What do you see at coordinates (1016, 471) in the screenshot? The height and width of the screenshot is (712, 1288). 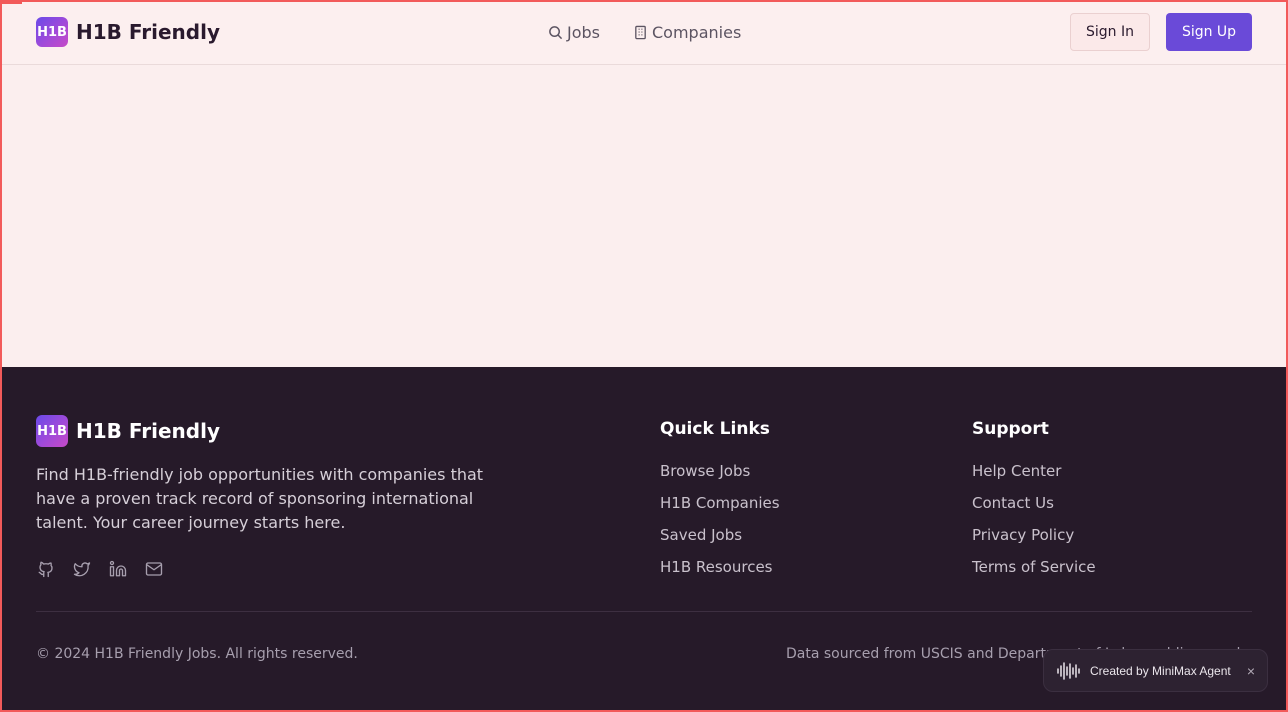 I see `link-help-center: Help Center` at bounding box center [1016, 471].